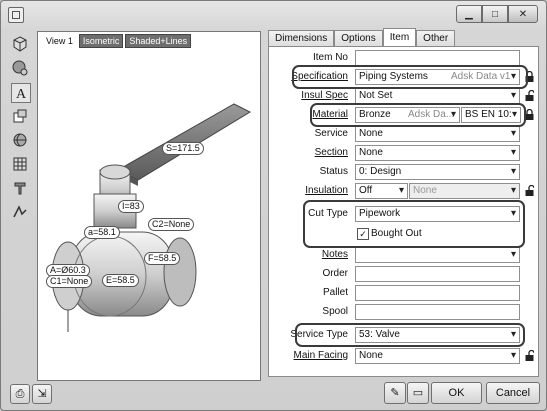 The width and height of the screenshot is (547, 411). Describe the element at coordinates (120, 280) in the screenshot. I see `dim-label: E=58.5` at that location.